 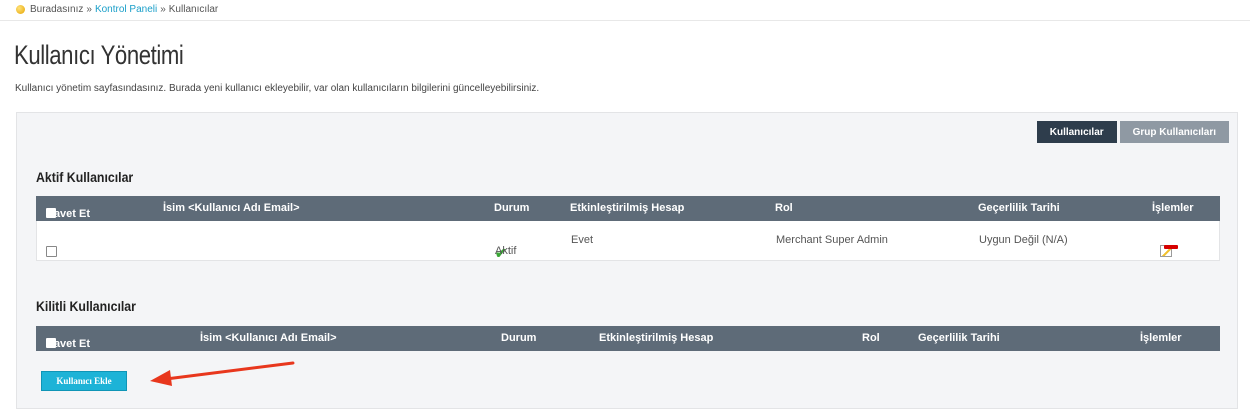 What do you see at coordinates (126, 9) in the screenshot?
I see `breadcrumb-link-control-panel: Kontrol Paneli` at bounding box center [126, 9].